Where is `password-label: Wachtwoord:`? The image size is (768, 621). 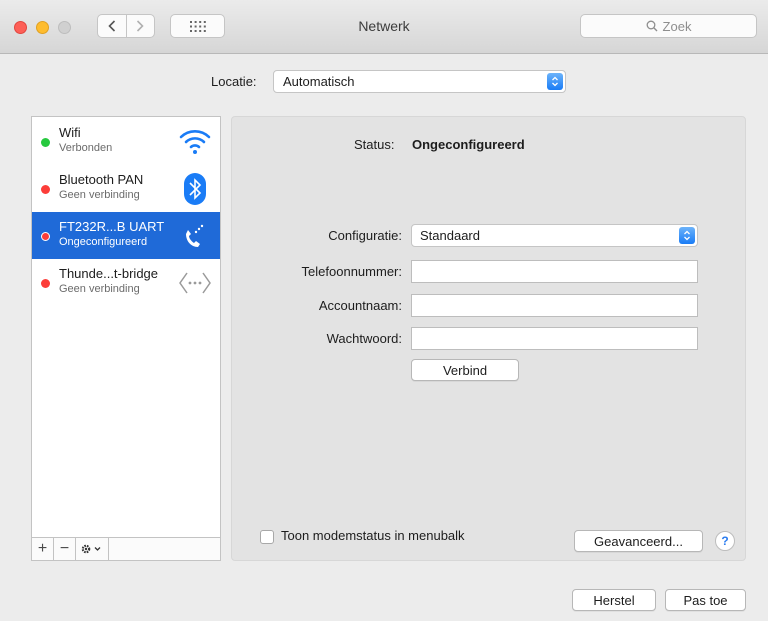 password-label: Wachtwoord: is located at coordinates (364, 338).